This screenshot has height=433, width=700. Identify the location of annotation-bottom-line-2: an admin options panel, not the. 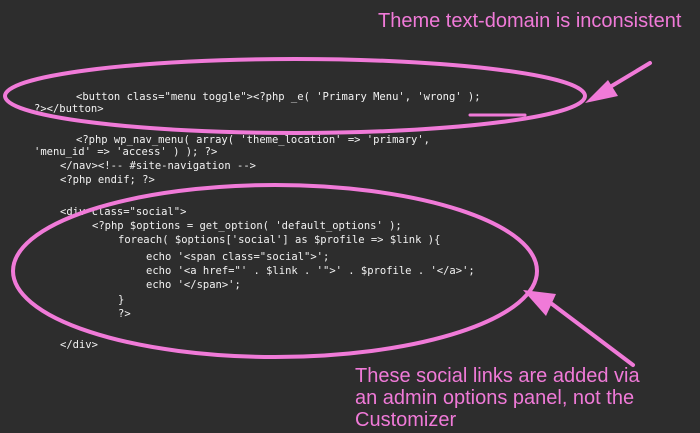
(495, 398).